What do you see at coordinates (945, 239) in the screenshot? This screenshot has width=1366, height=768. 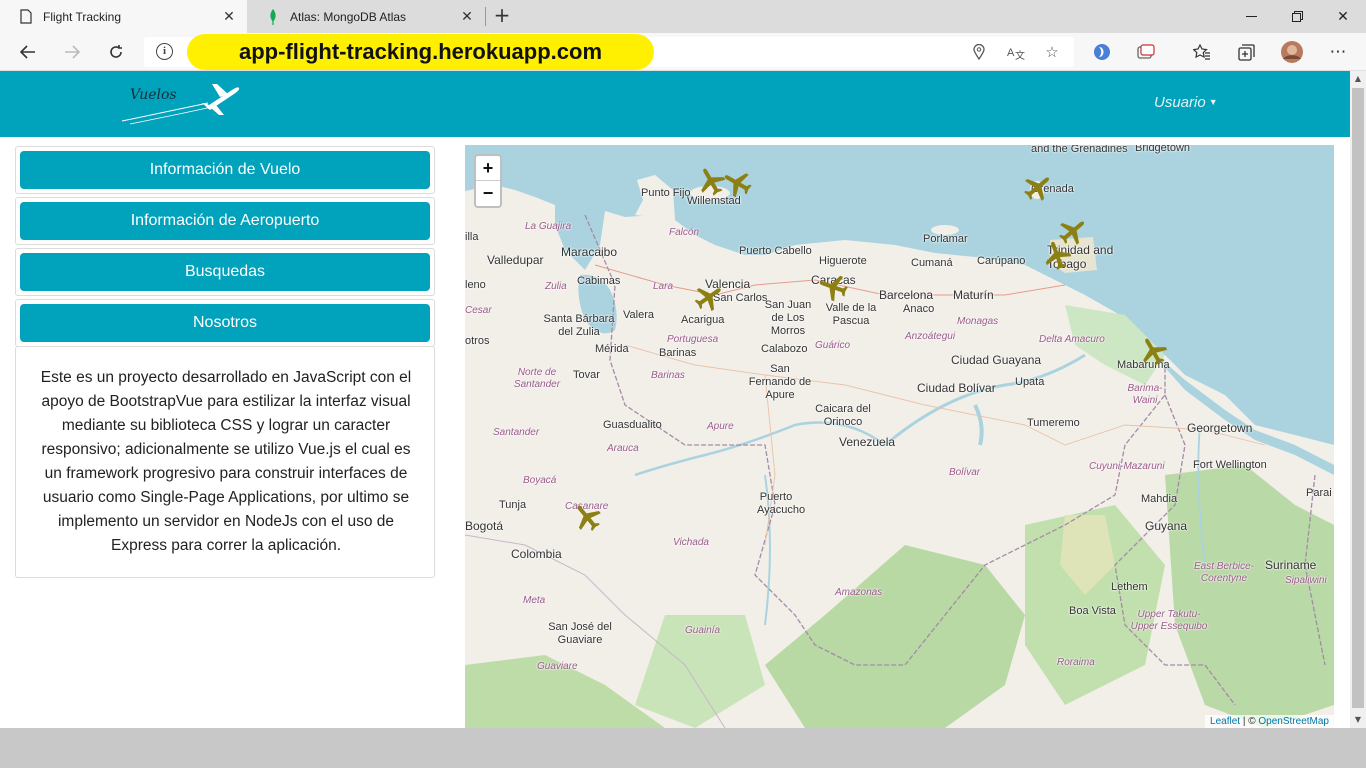 I see `map-label: Porlamar` at bounding box center [945, 239].